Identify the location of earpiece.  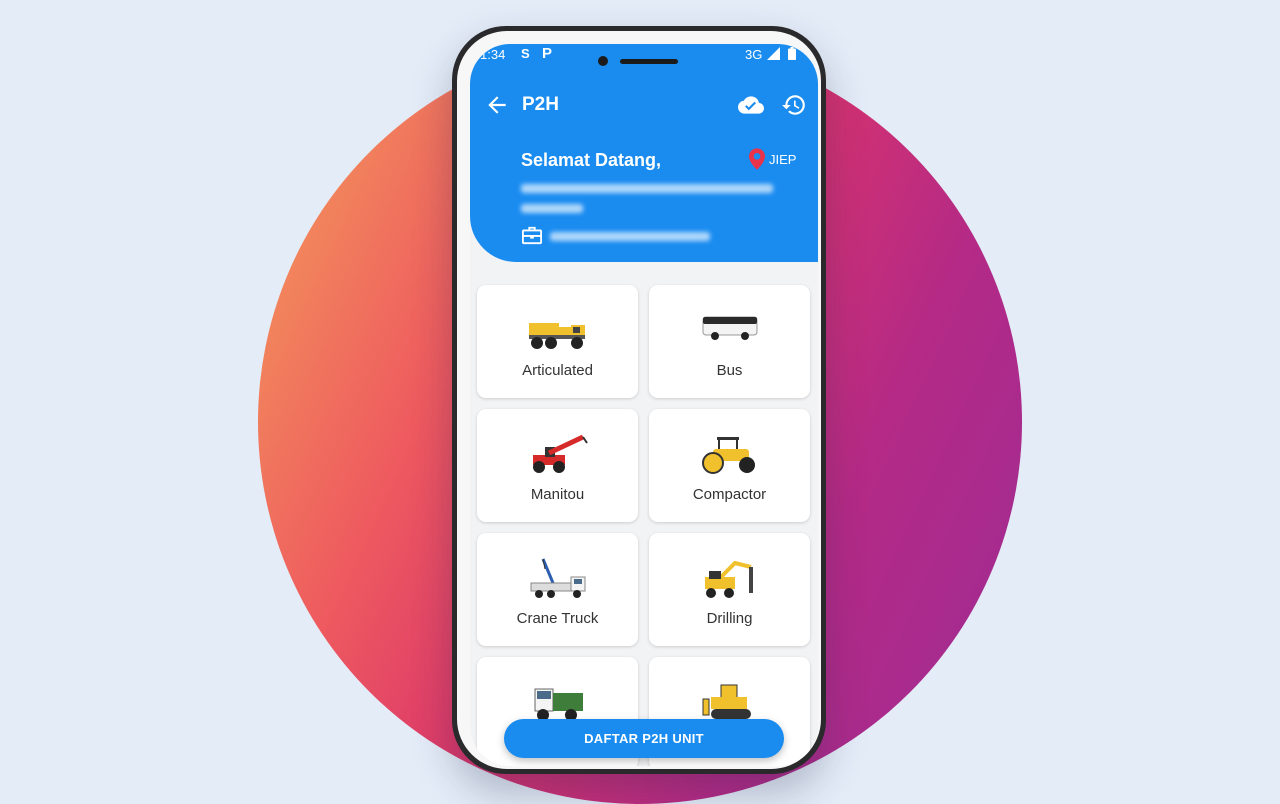
(649, 61).